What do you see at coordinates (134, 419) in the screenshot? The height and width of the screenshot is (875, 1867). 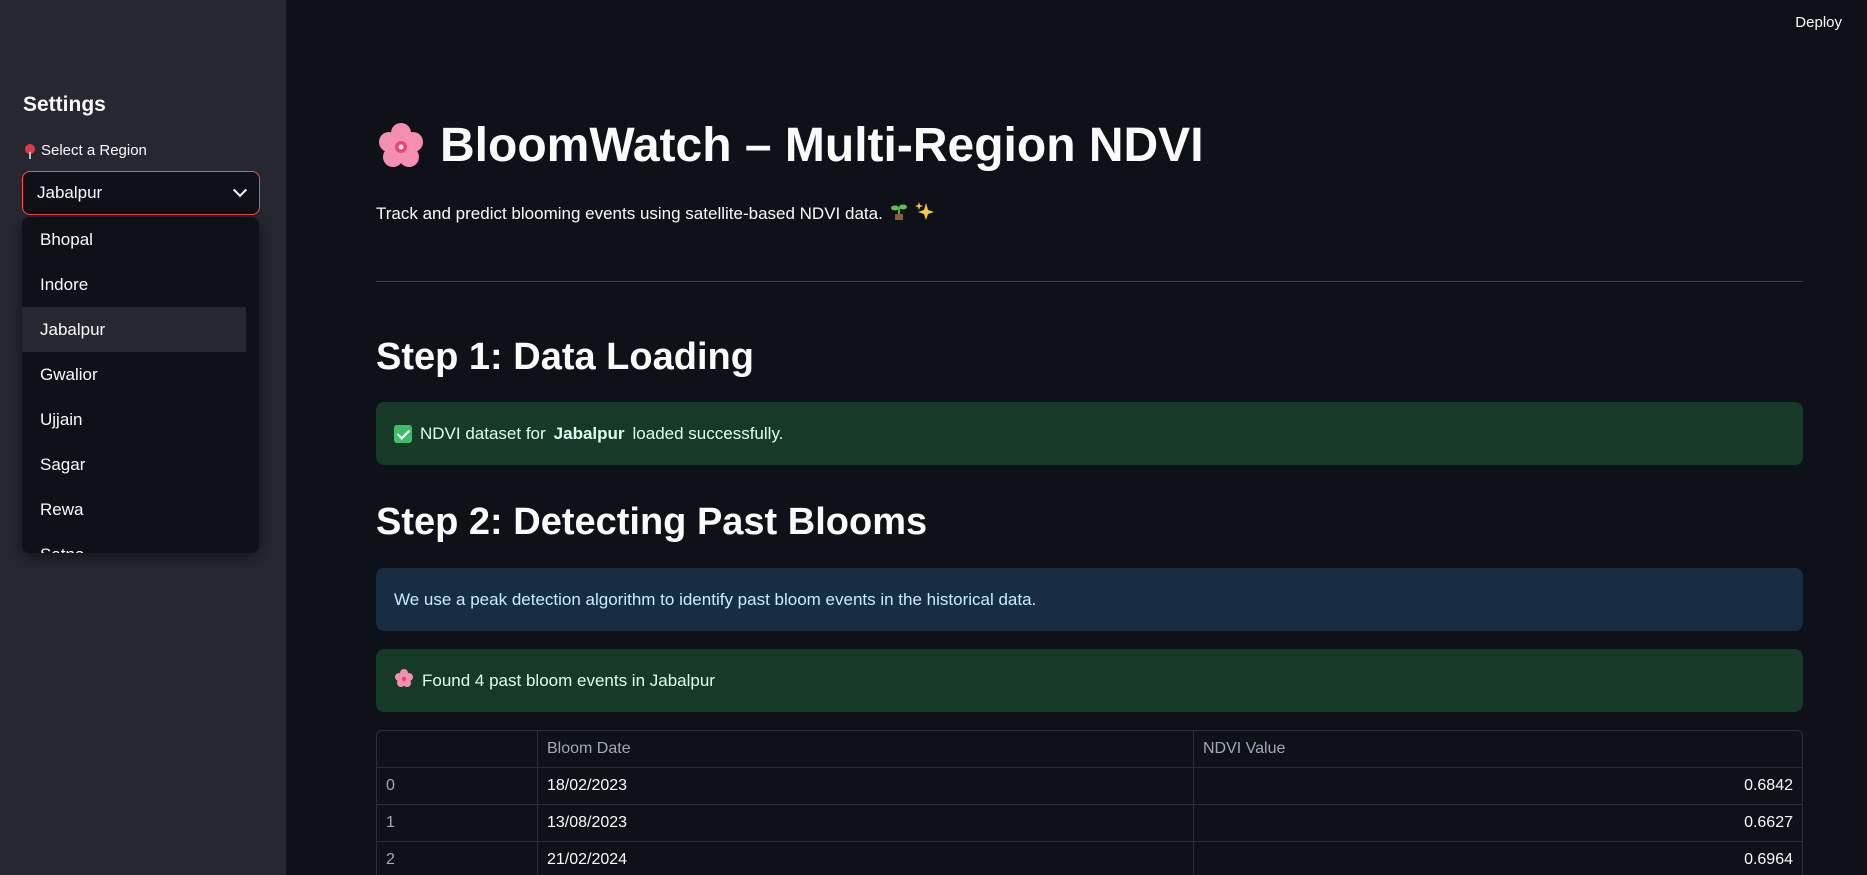 I see `region-option: Ujjain` at bounding box center [134, 419].